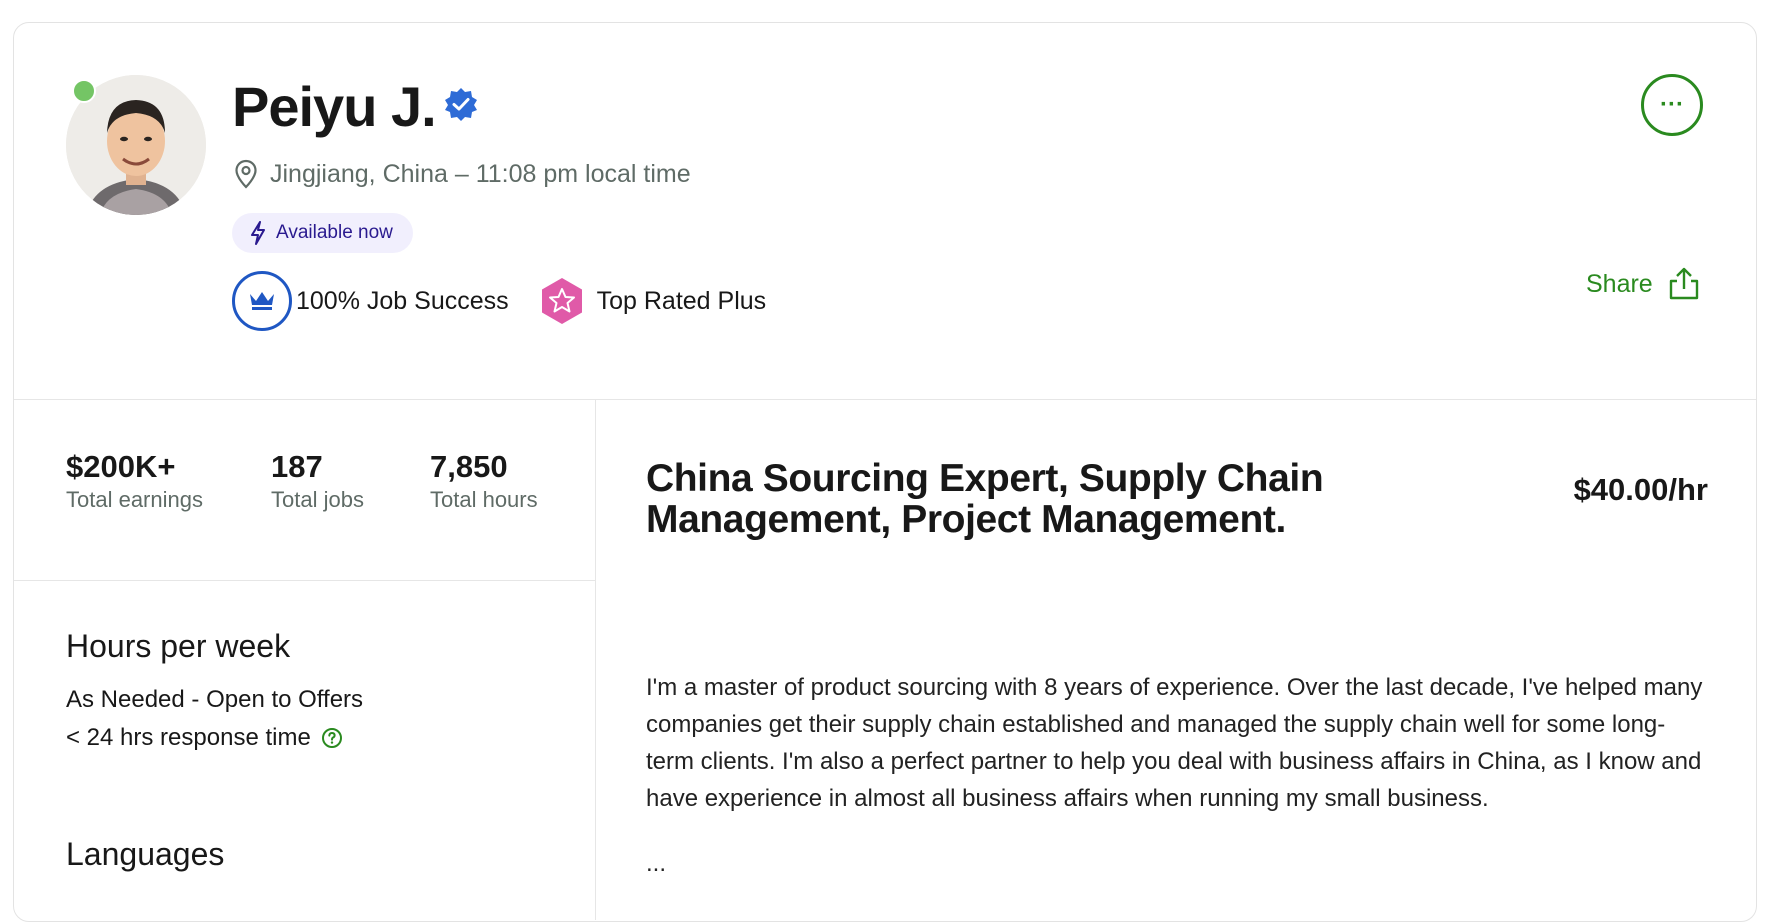 This screenshot has height=922, width=1770. I want to click on profile-badges: 100% Job Success Top Rated Plus, so click(499, 301).